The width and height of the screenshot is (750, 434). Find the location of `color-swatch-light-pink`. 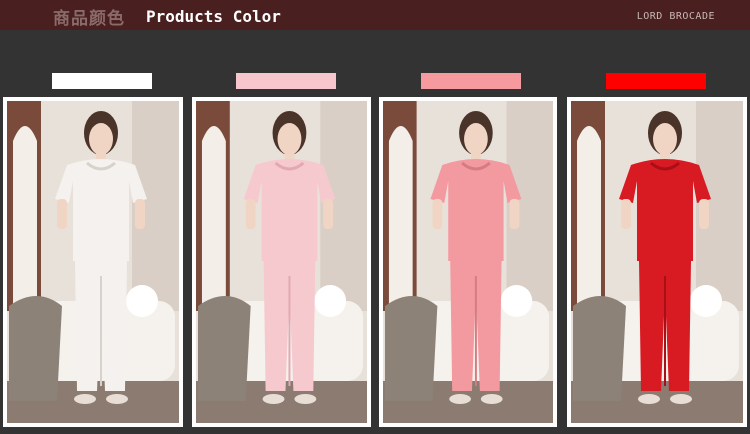

color-swatch-light-pink is located at coordinates (286, 81).